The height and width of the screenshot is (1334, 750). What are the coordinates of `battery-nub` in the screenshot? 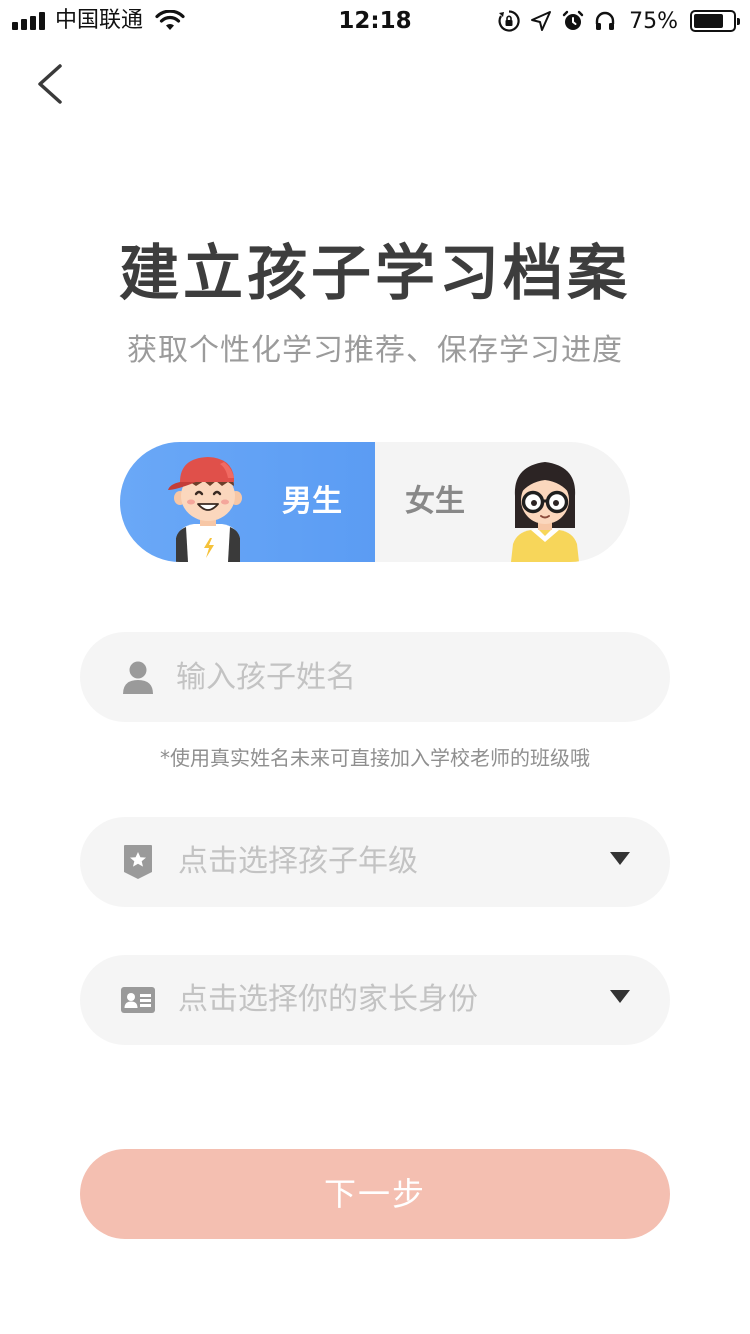 It's located at (738, 21).